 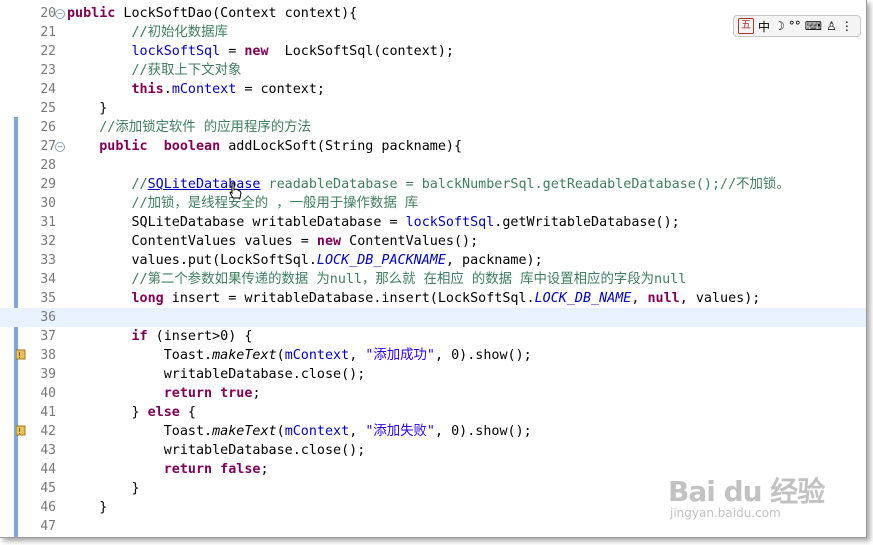 I want to click on code-line: 24 this.mContext = context;, so click(x=433, y=89).